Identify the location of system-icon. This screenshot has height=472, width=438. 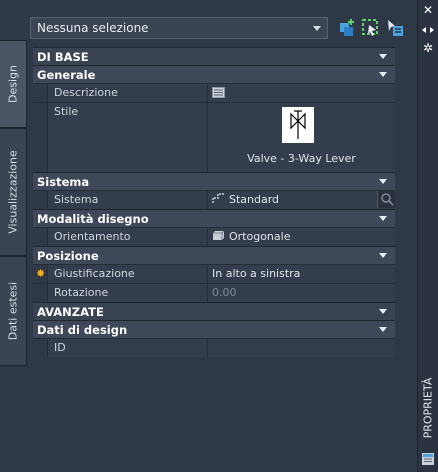
(218, 198).